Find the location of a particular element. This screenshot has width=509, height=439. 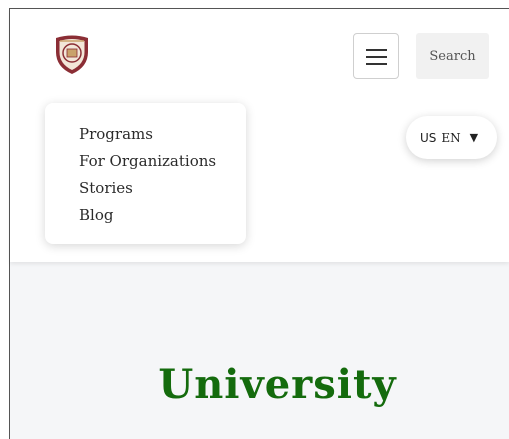

nav-item-programs: Programs is located at coordinates (116, 134).